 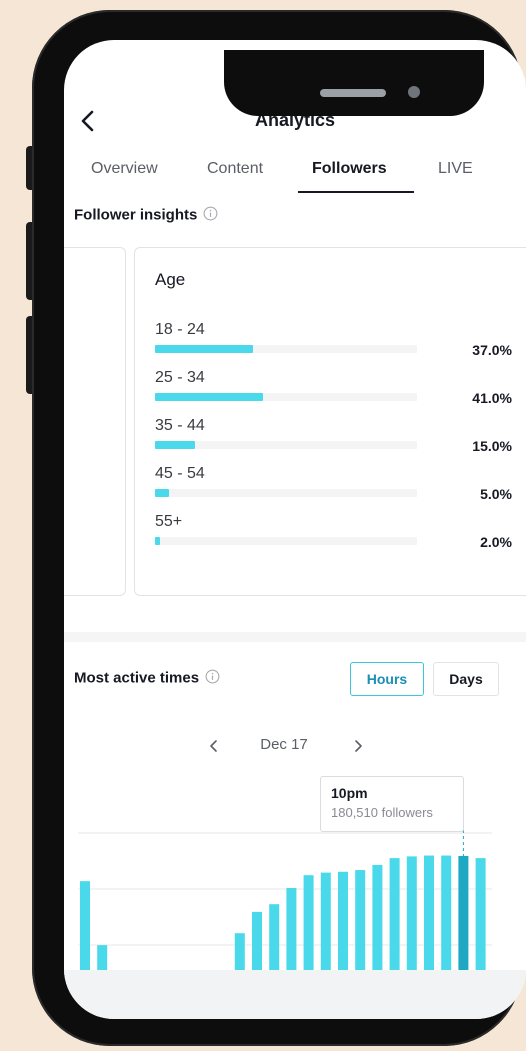 I want to click on age-row: 25 - 34 41.0%, so click(x=333, y=389).